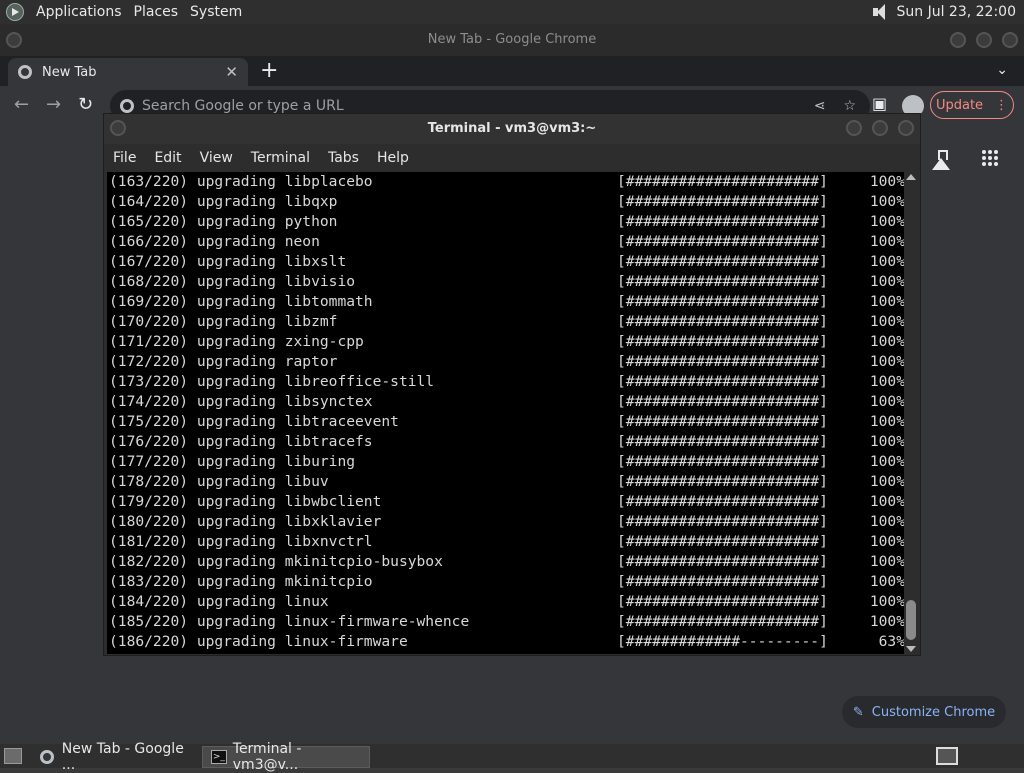  What do you see at coordinates (849, 106) in the screenshot?
I see `bookmark-star-icon: ☆` at bounding box center [849, 106].